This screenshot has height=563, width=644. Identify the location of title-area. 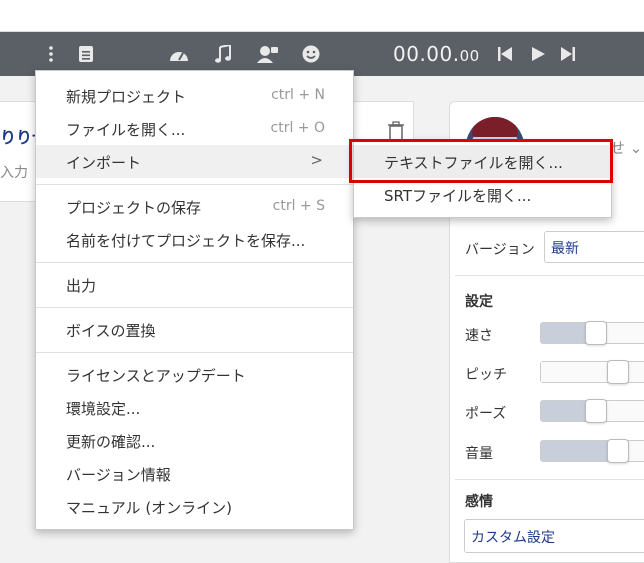
(322, 16).